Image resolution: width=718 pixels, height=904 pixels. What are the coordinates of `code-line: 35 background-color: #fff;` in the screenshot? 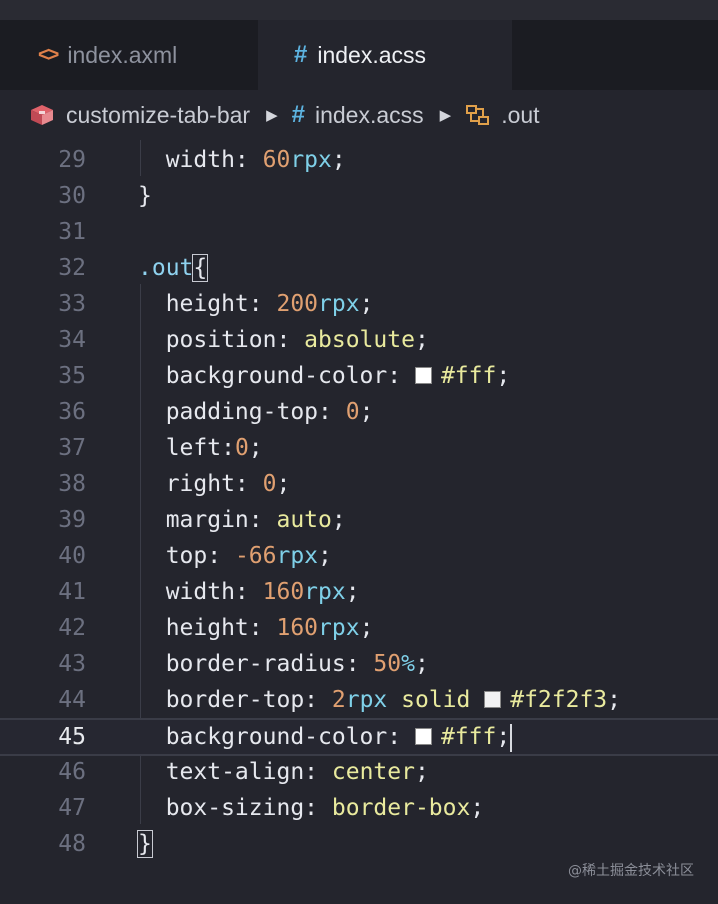 It's located at (359, 376).